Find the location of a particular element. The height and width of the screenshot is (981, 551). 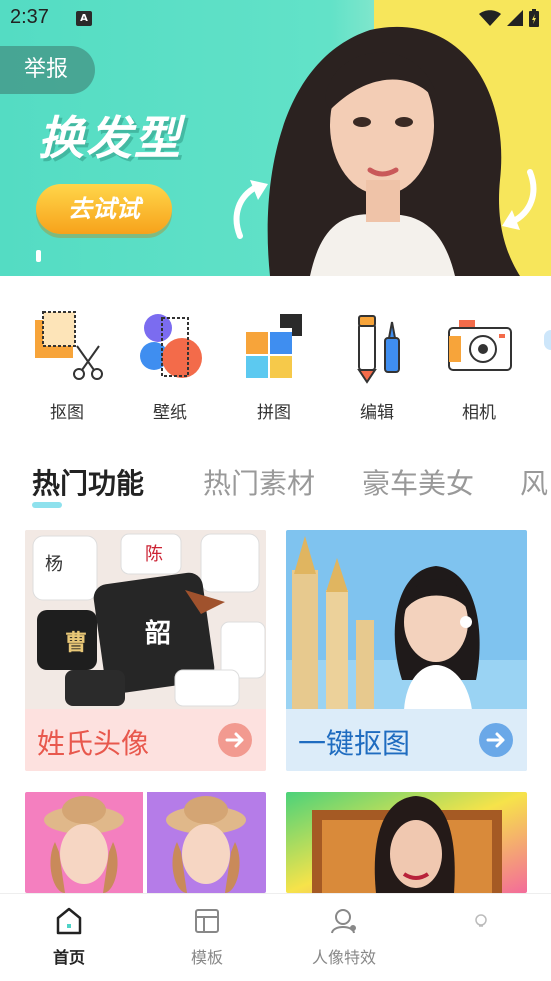

banner-page-indicator is located at coordinates (38, 256).